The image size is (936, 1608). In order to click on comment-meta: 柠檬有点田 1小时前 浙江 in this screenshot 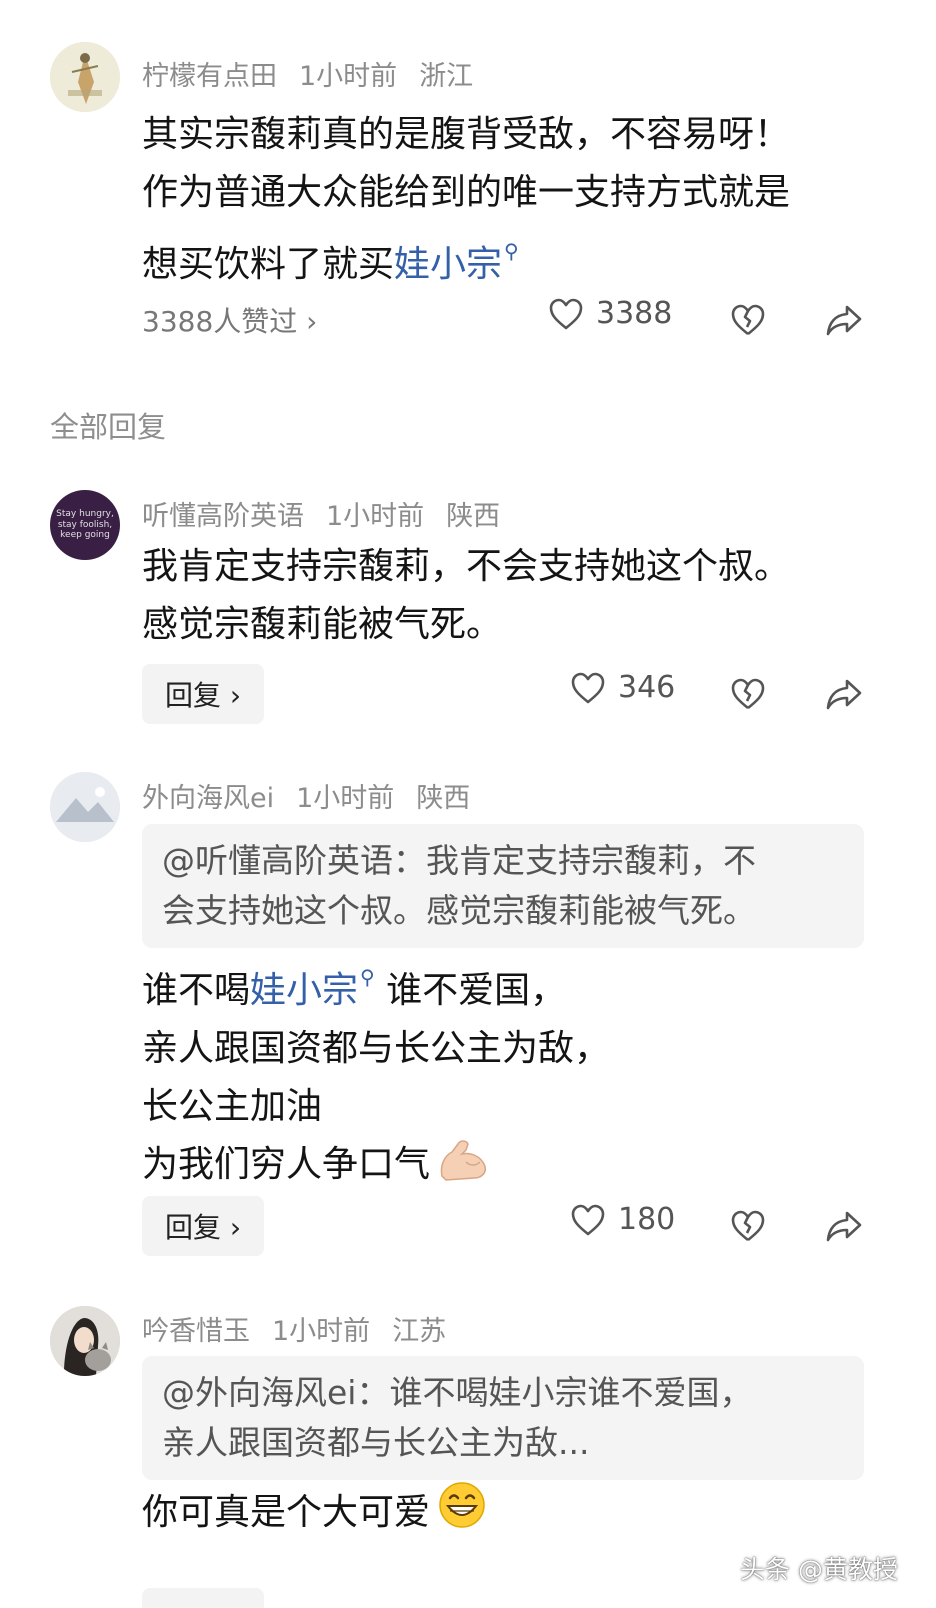, I will do `click(318, 73)`.